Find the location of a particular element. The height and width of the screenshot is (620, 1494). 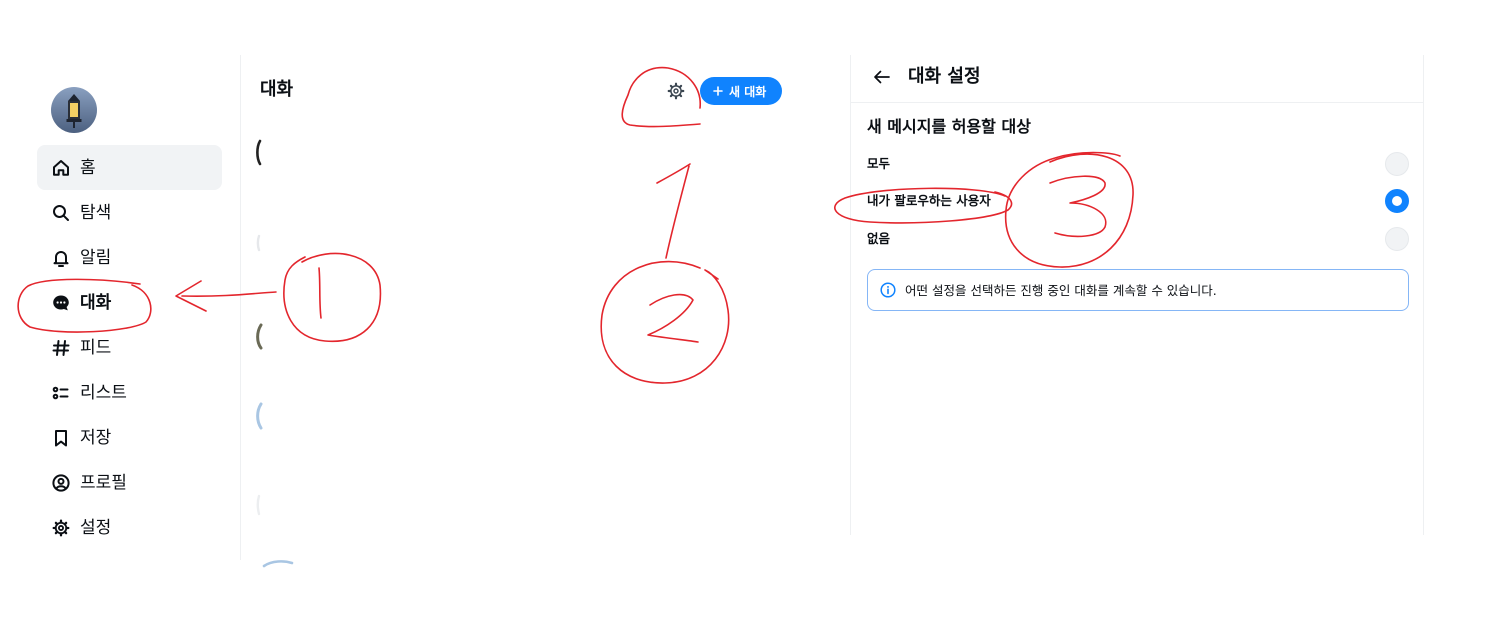

new-chat-button: 새 대화 is located at coordinates (741, 91).